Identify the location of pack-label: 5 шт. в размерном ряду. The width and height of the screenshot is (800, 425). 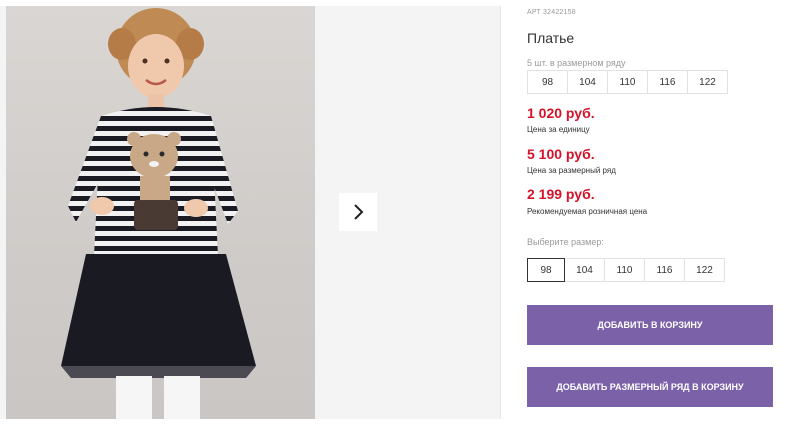
(576, 63).